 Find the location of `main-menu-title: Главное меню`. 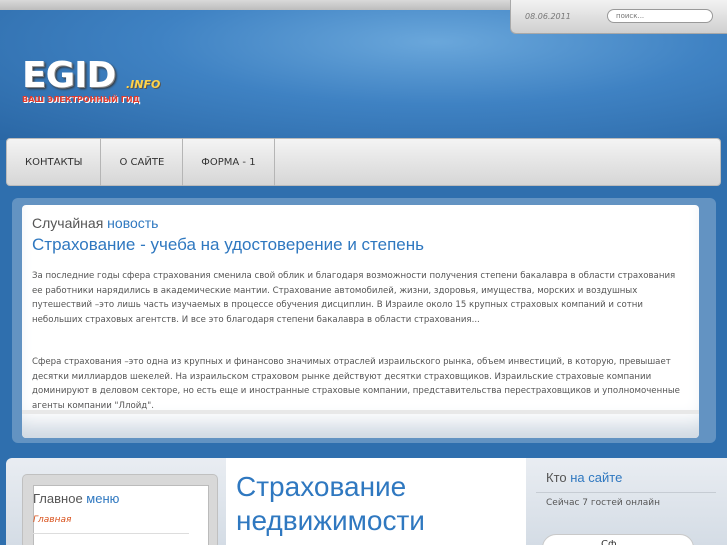

main-menu-title: Главное меню is located at coordinates (76, 498).